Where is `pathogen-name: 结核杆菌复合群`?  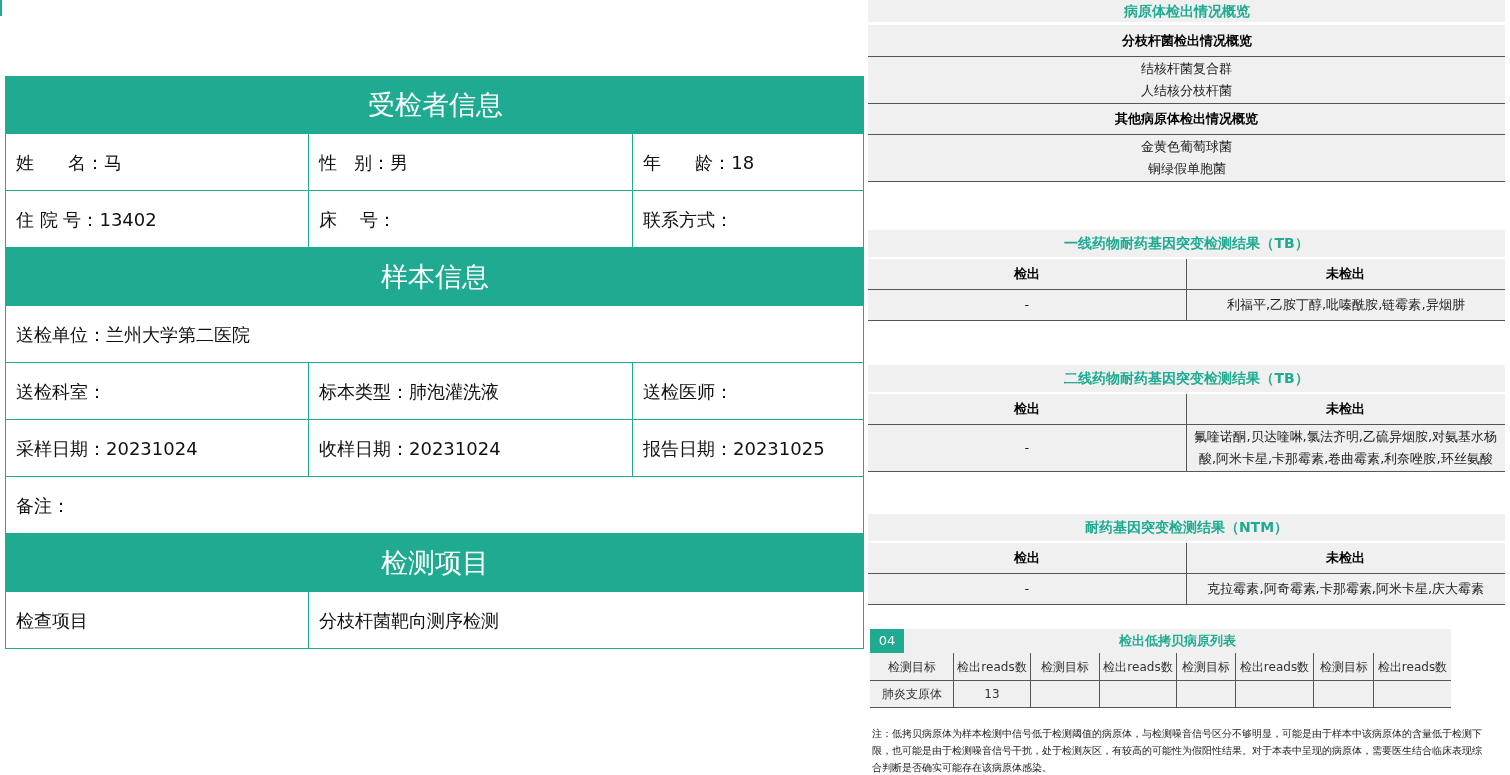
pathogen-name: 结核杆菌复合群 is located at coordinates (1186, 69).